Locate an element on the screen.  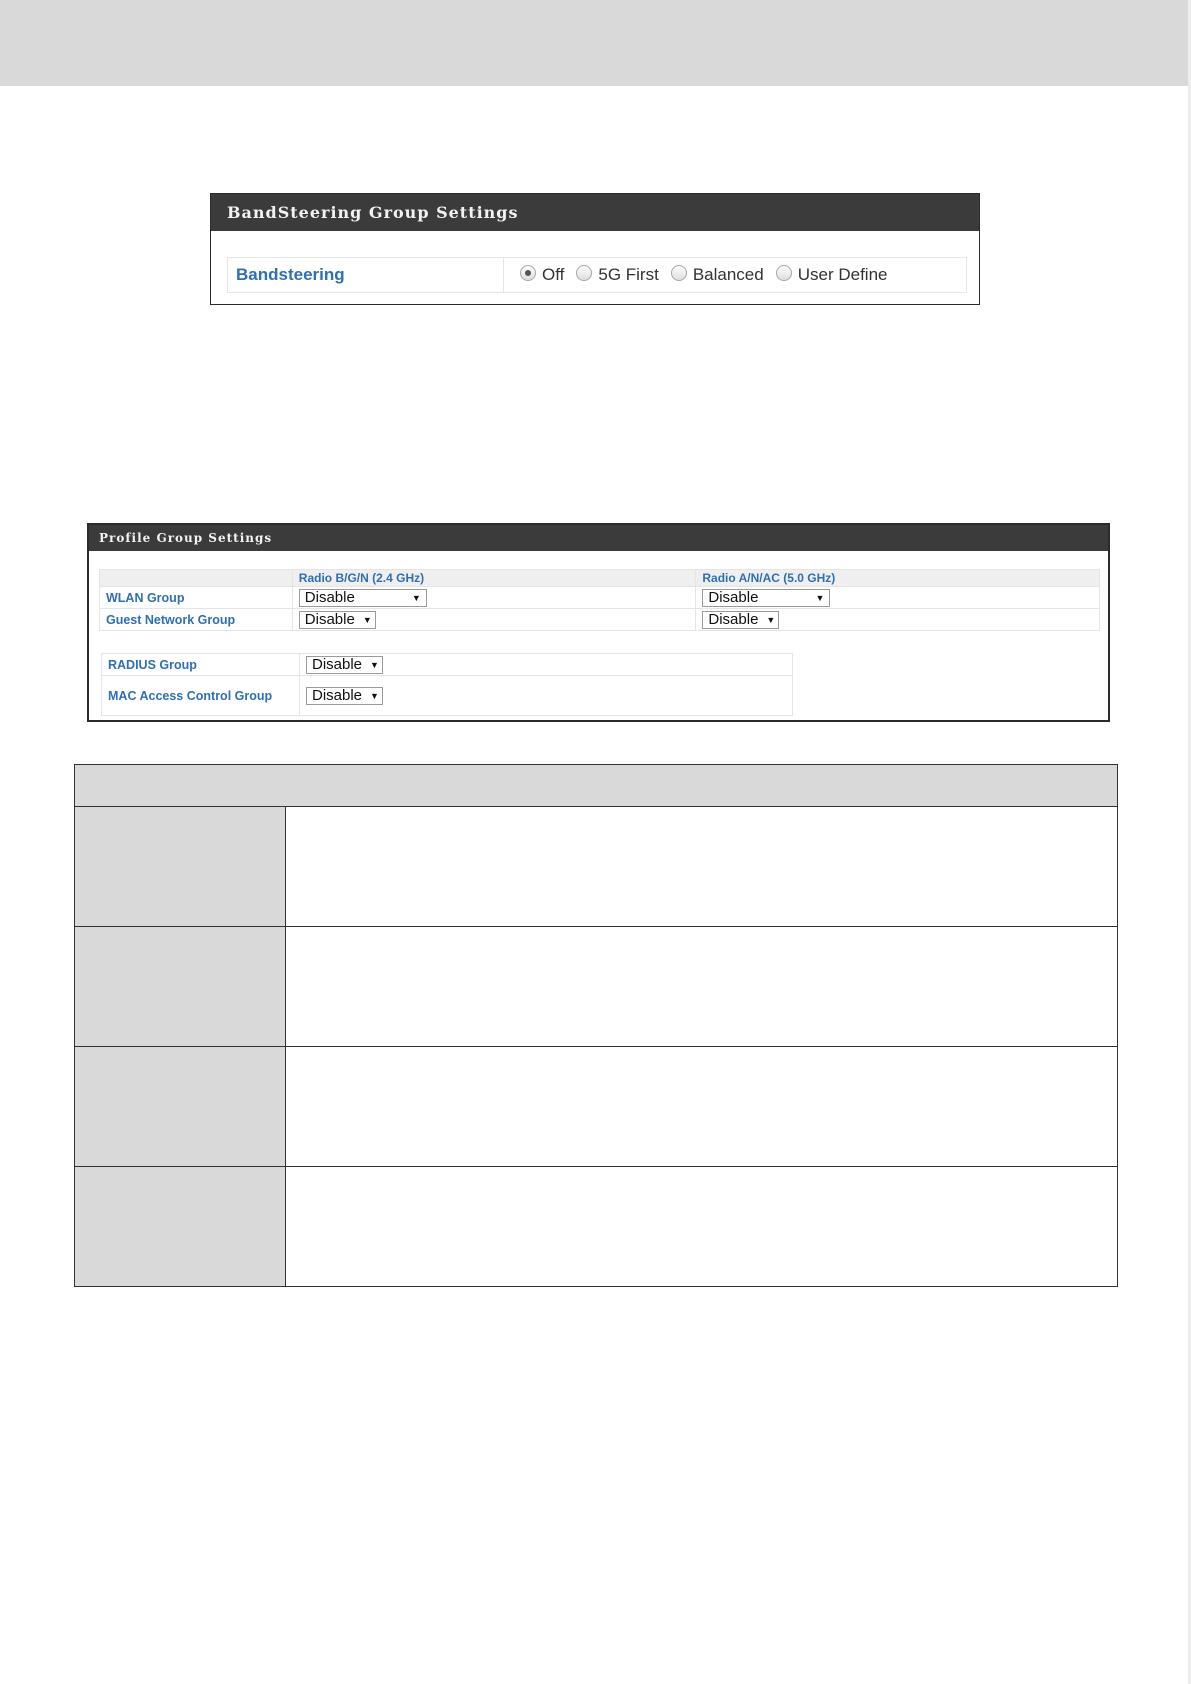
guest-network-24ghz-value: Disable is located at coordinates (329, 619).